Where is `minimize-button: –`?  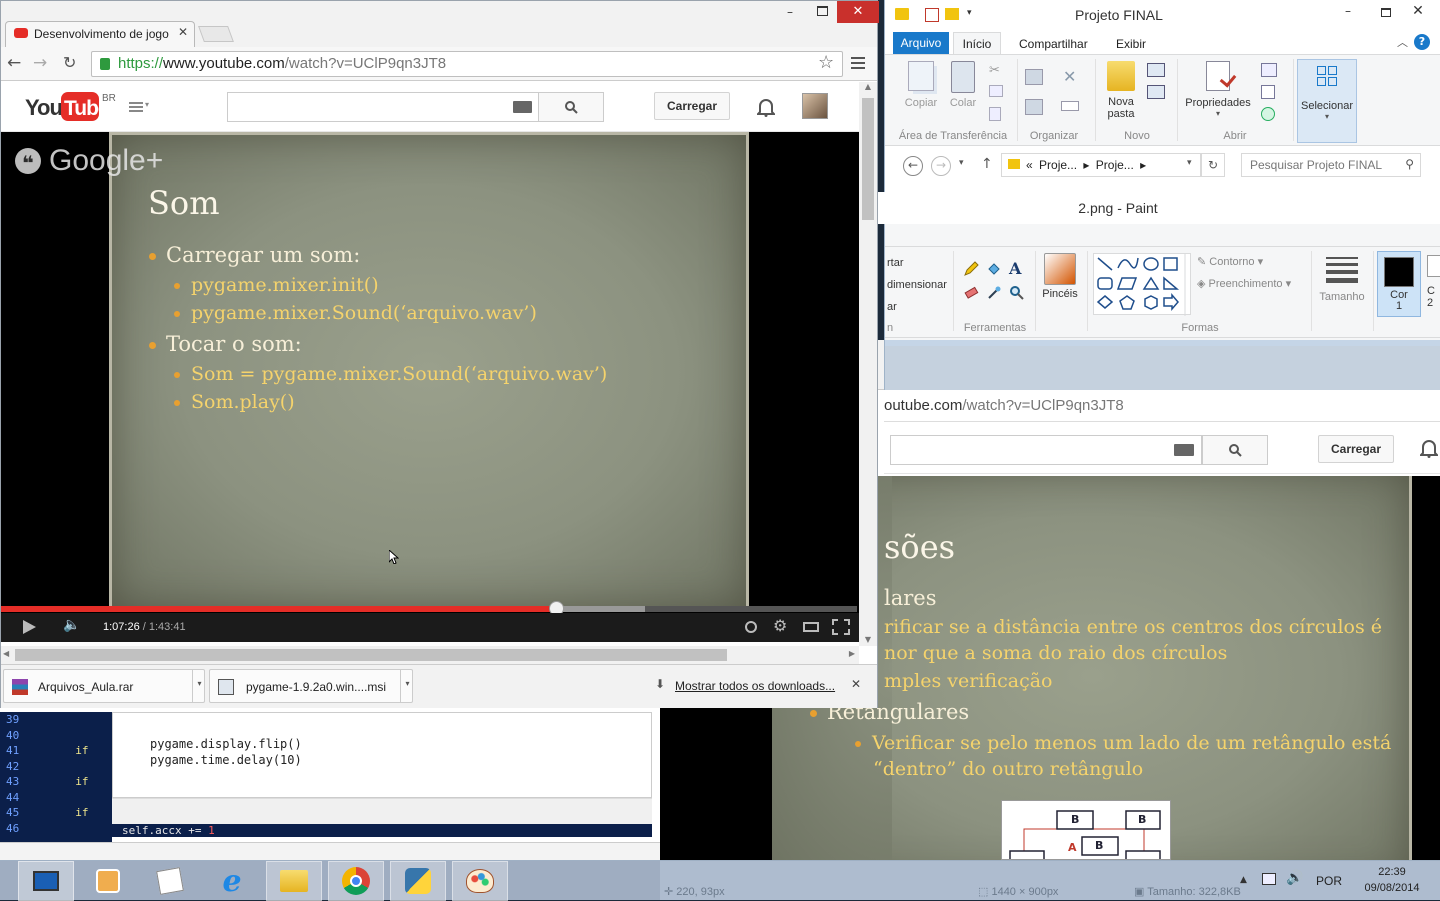
minimize-button: – is located at coordinates (1348, 12).